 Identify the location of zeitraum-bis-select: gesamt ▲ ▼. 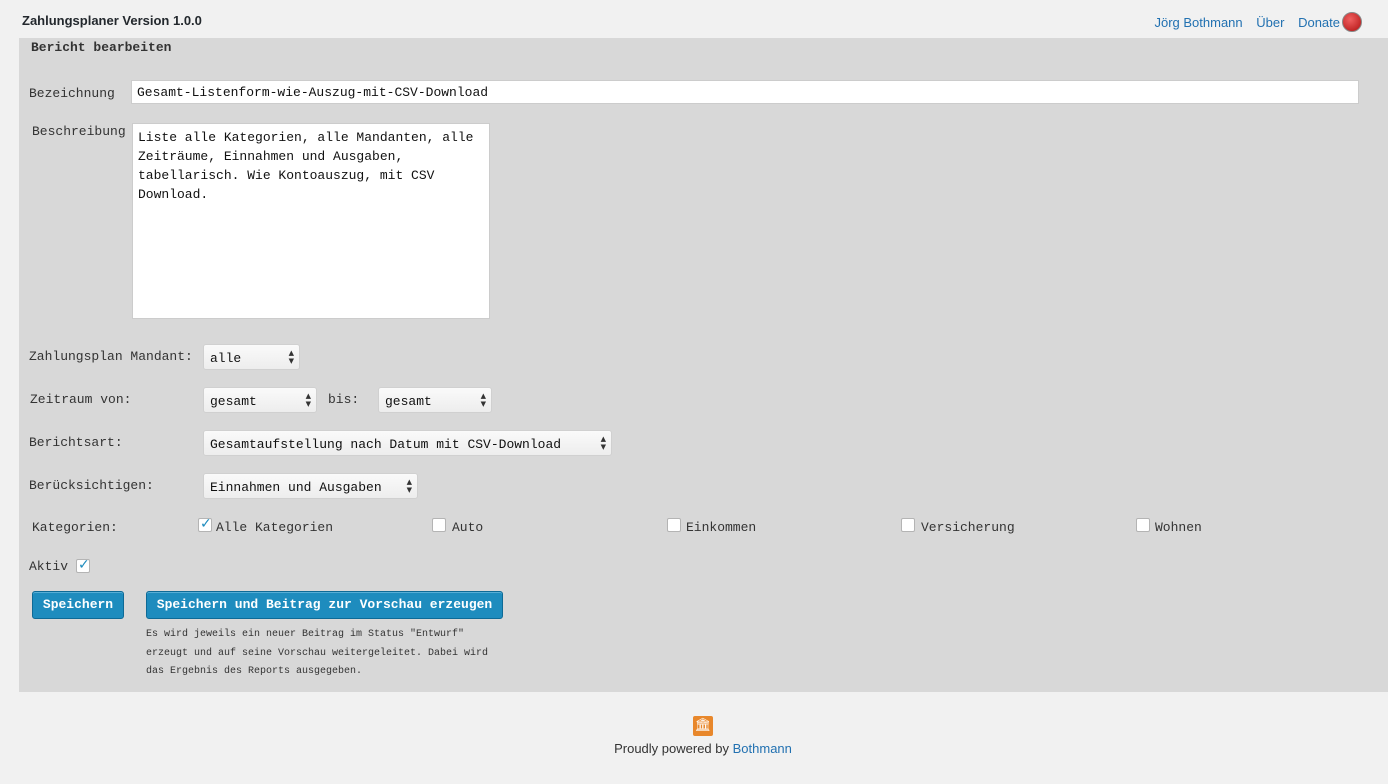
(435, 400).